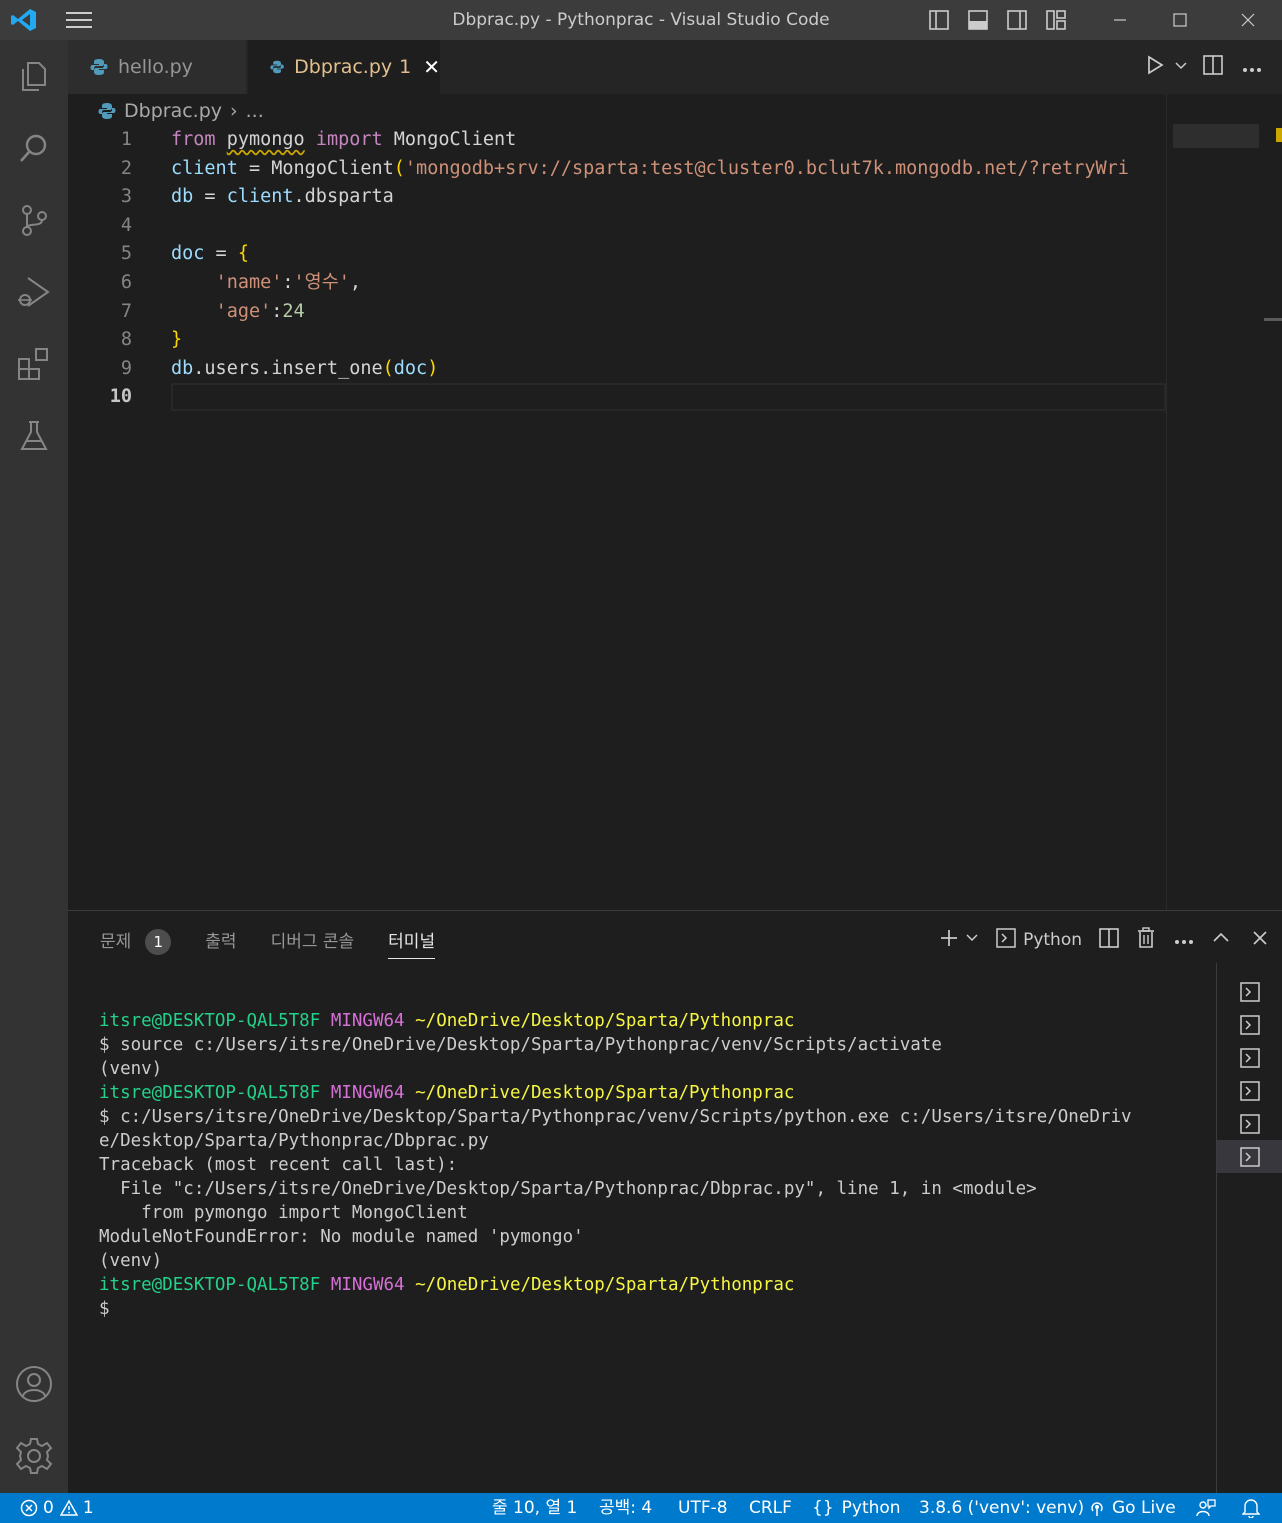  Describe the element at coordinates (57, 1508) in the screenshot. I see `problems-status: 0 1` at that location.